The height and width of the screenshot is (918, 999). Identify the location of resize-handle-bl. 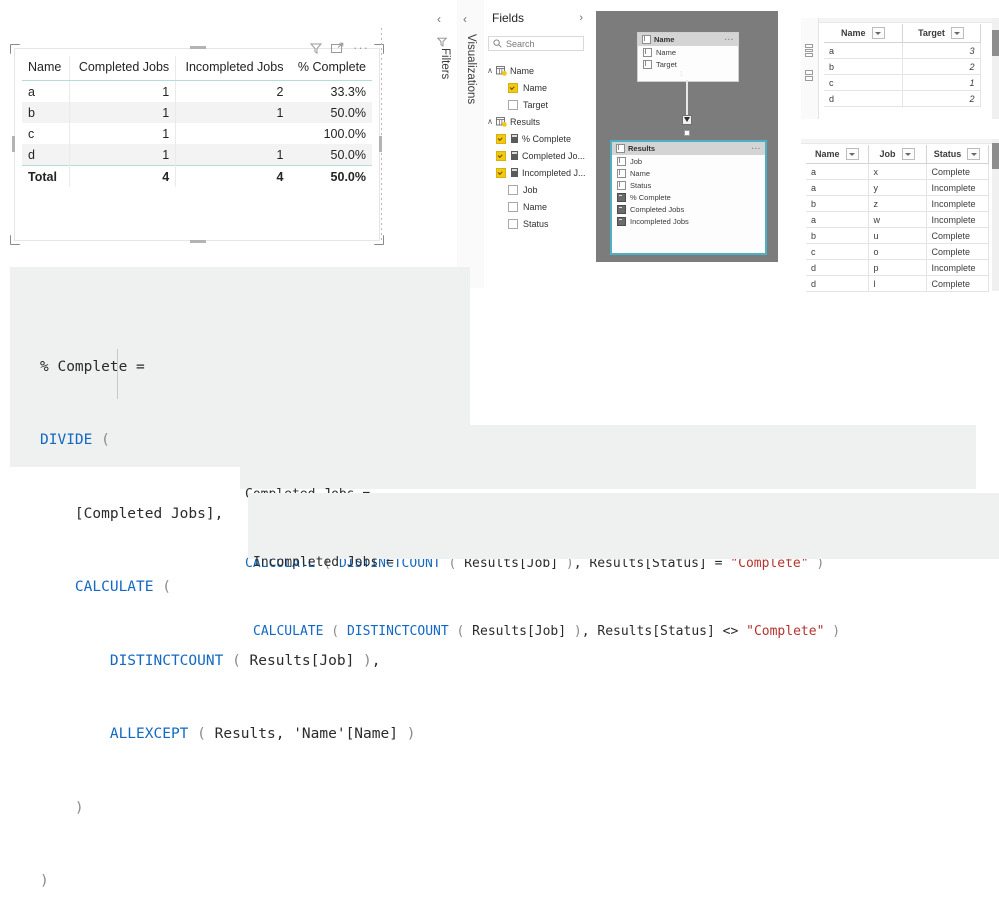
(15, 240).